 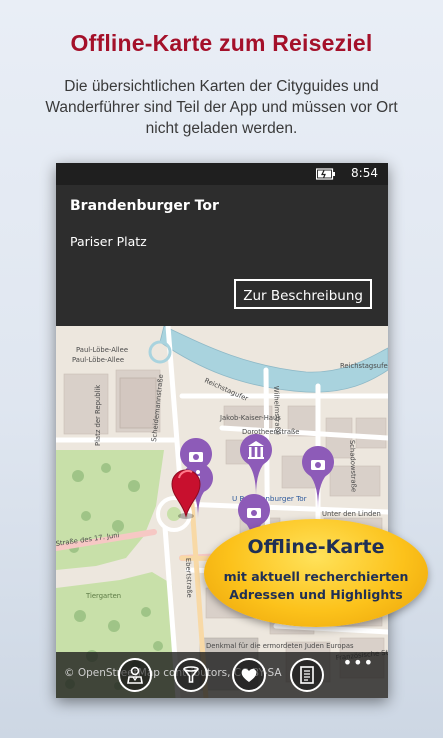 I want to click on favorites-button, so click(x=249, y=675).